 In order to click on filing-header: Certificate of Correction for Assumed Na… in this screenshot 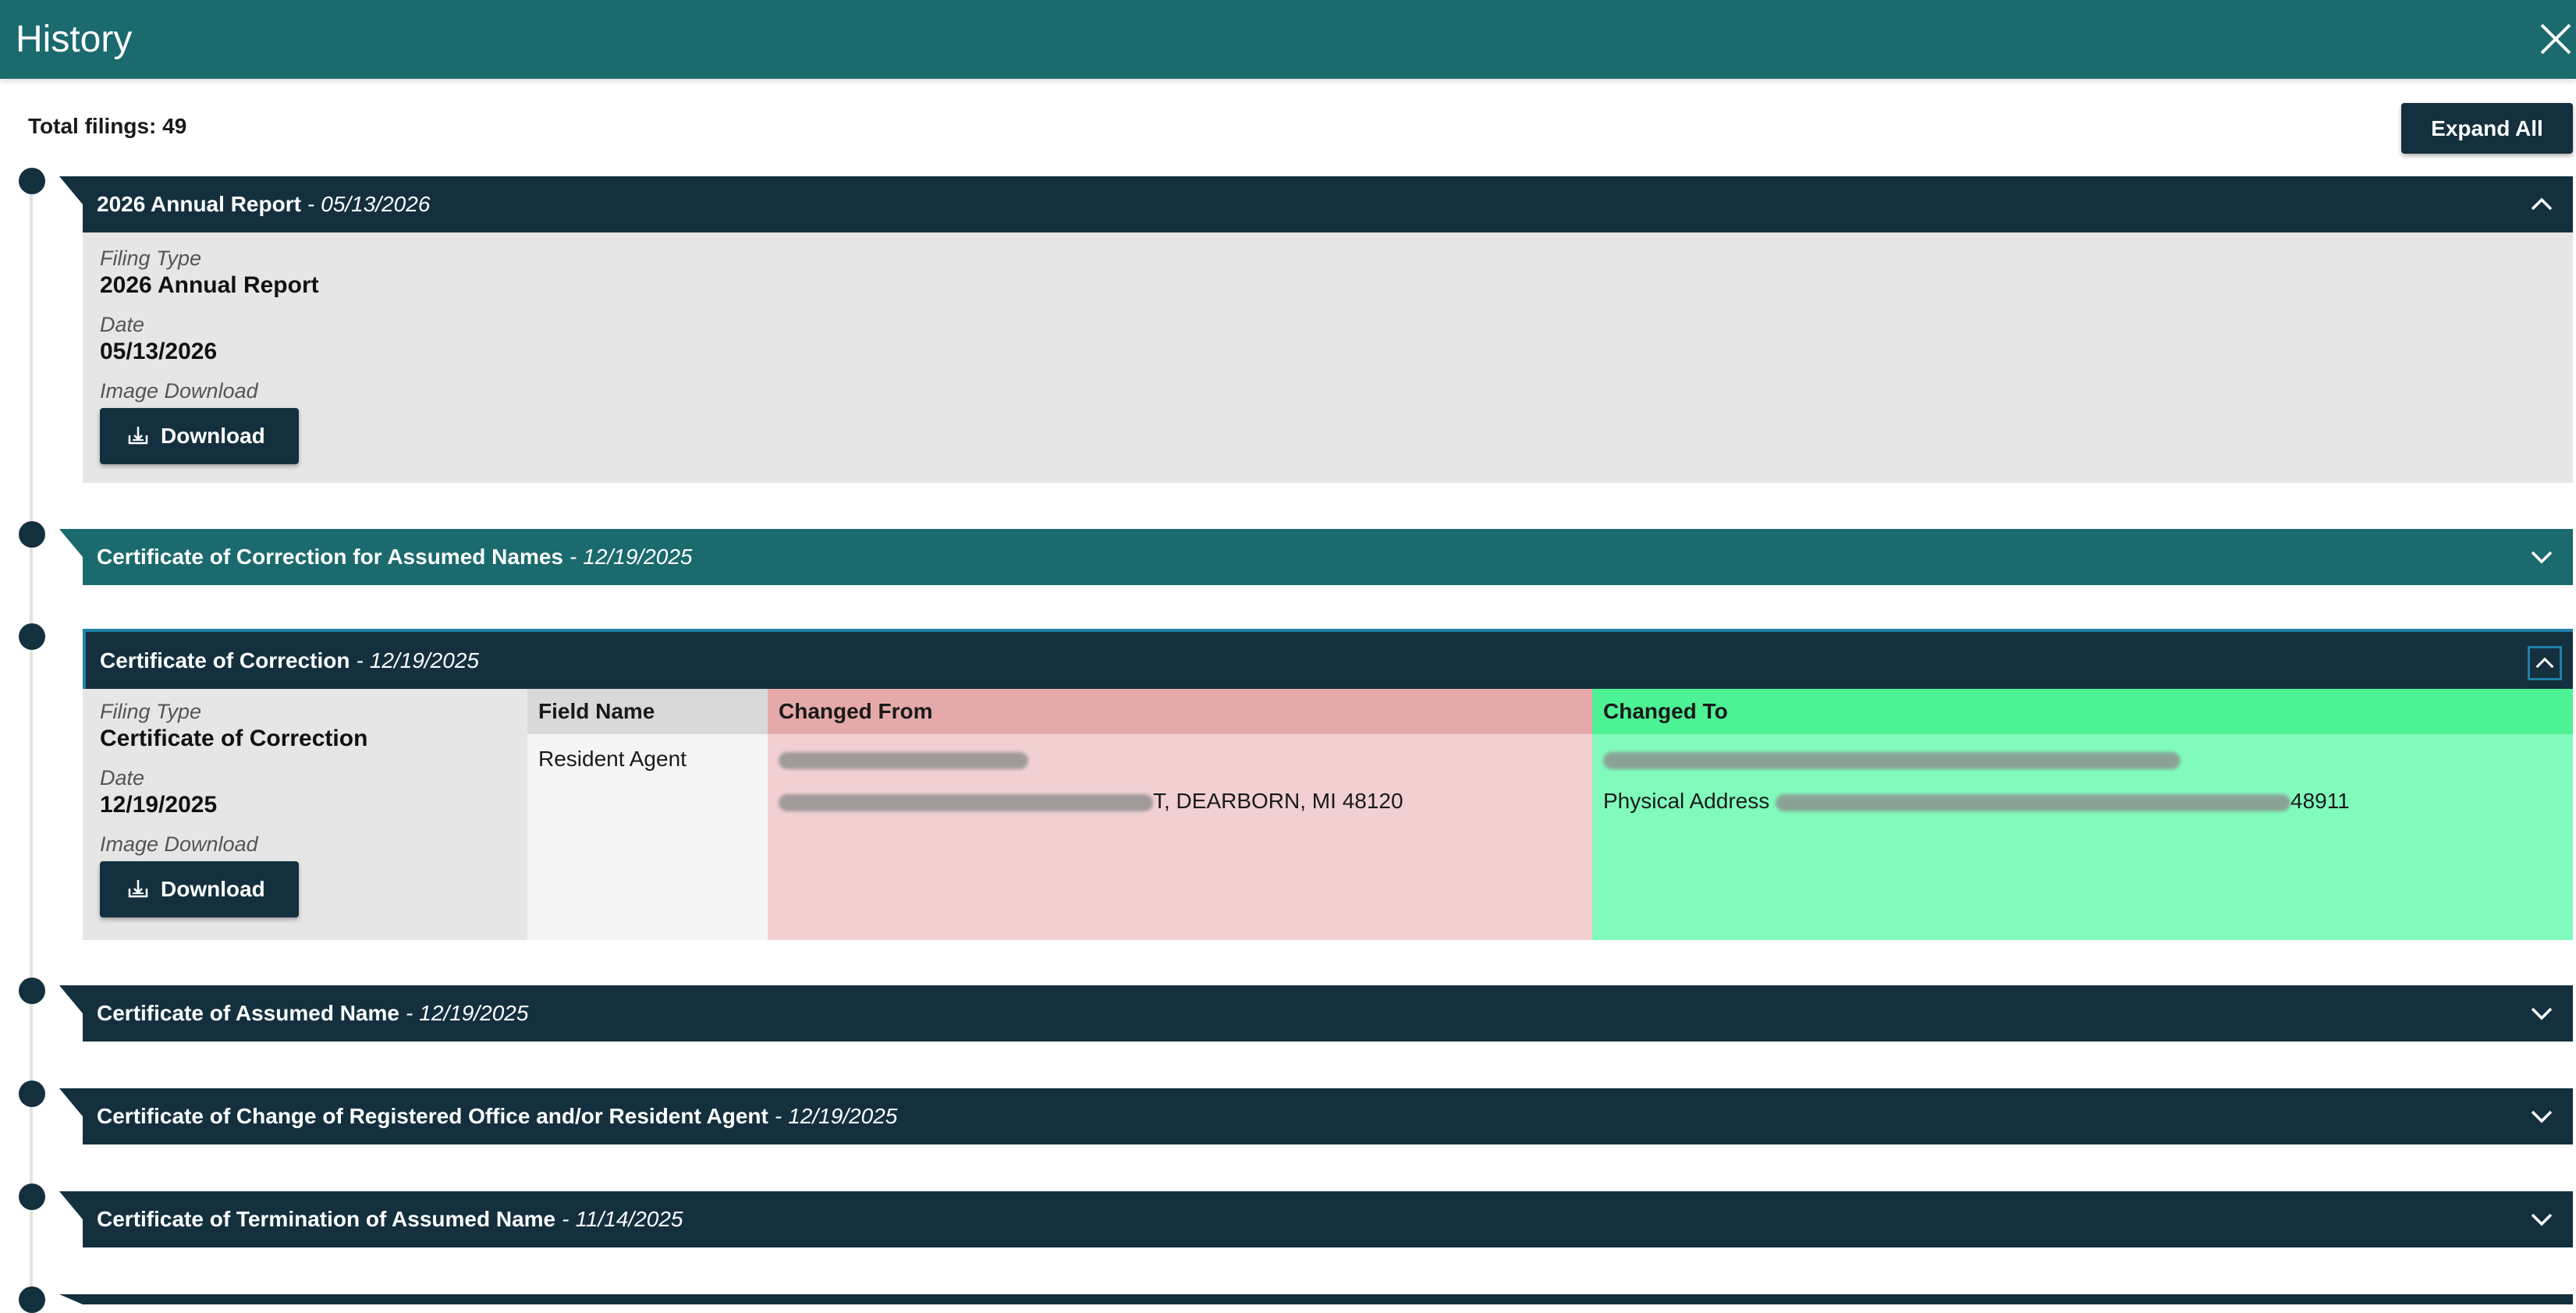, I will do `click(1316, 557)`.